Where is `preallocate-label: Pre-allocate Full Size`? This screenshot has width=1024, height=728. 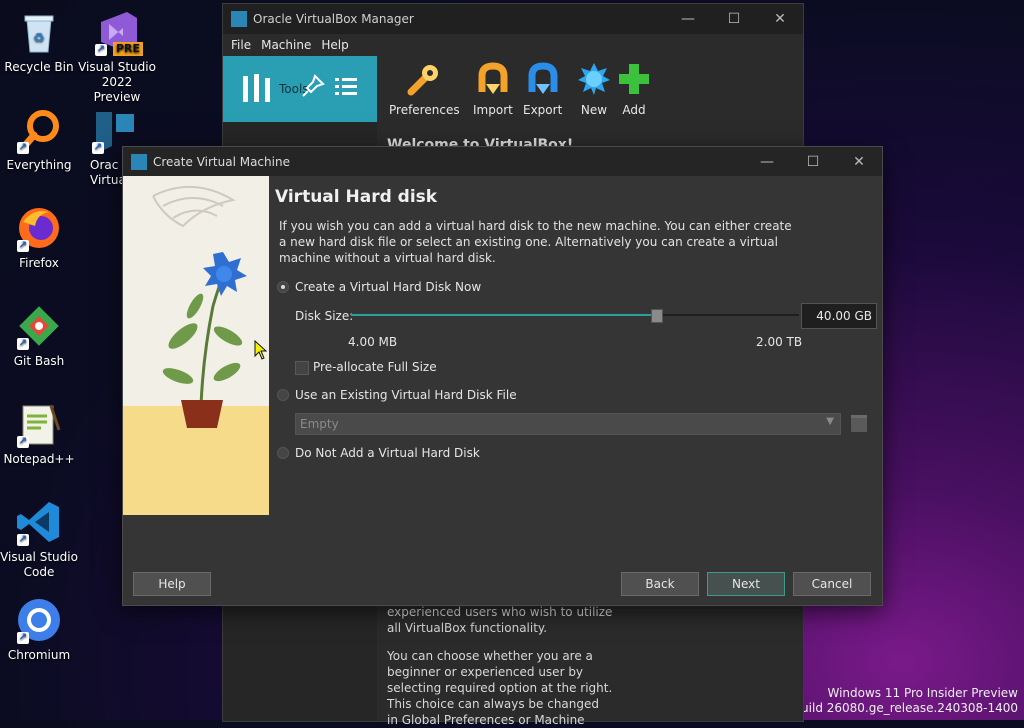
preallocate-label: Pre-allocate Full Size is located at coordinates (375, 367).